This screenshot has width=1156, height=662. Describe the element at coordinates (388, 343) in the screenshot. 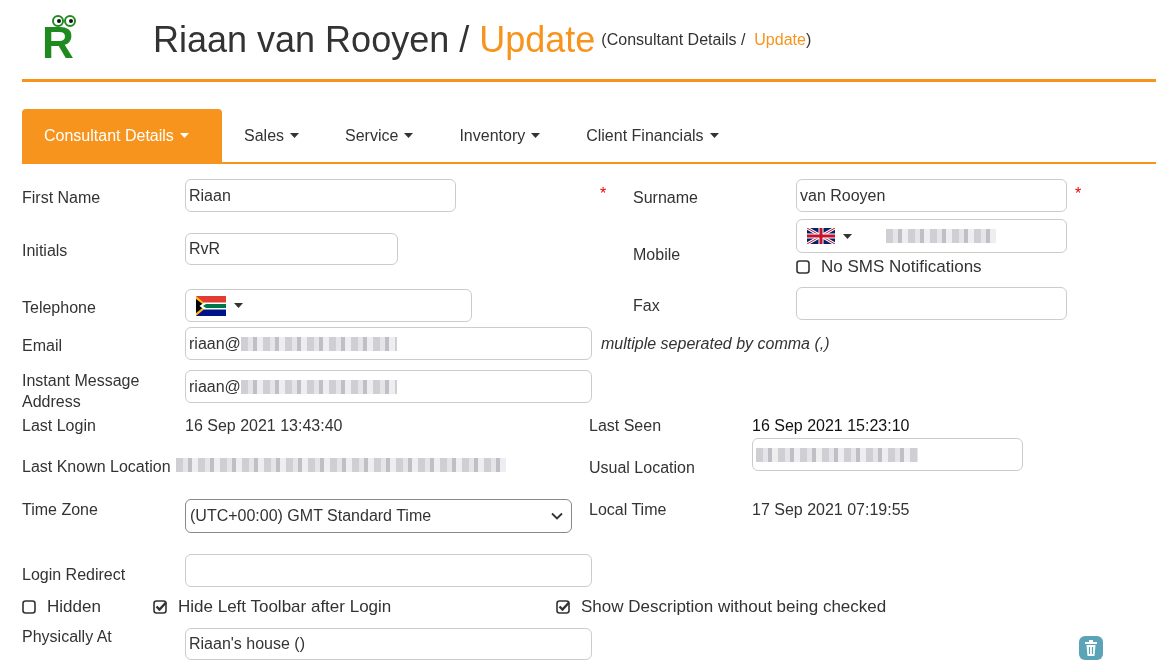

I see `email-field: riaan@` at that location.